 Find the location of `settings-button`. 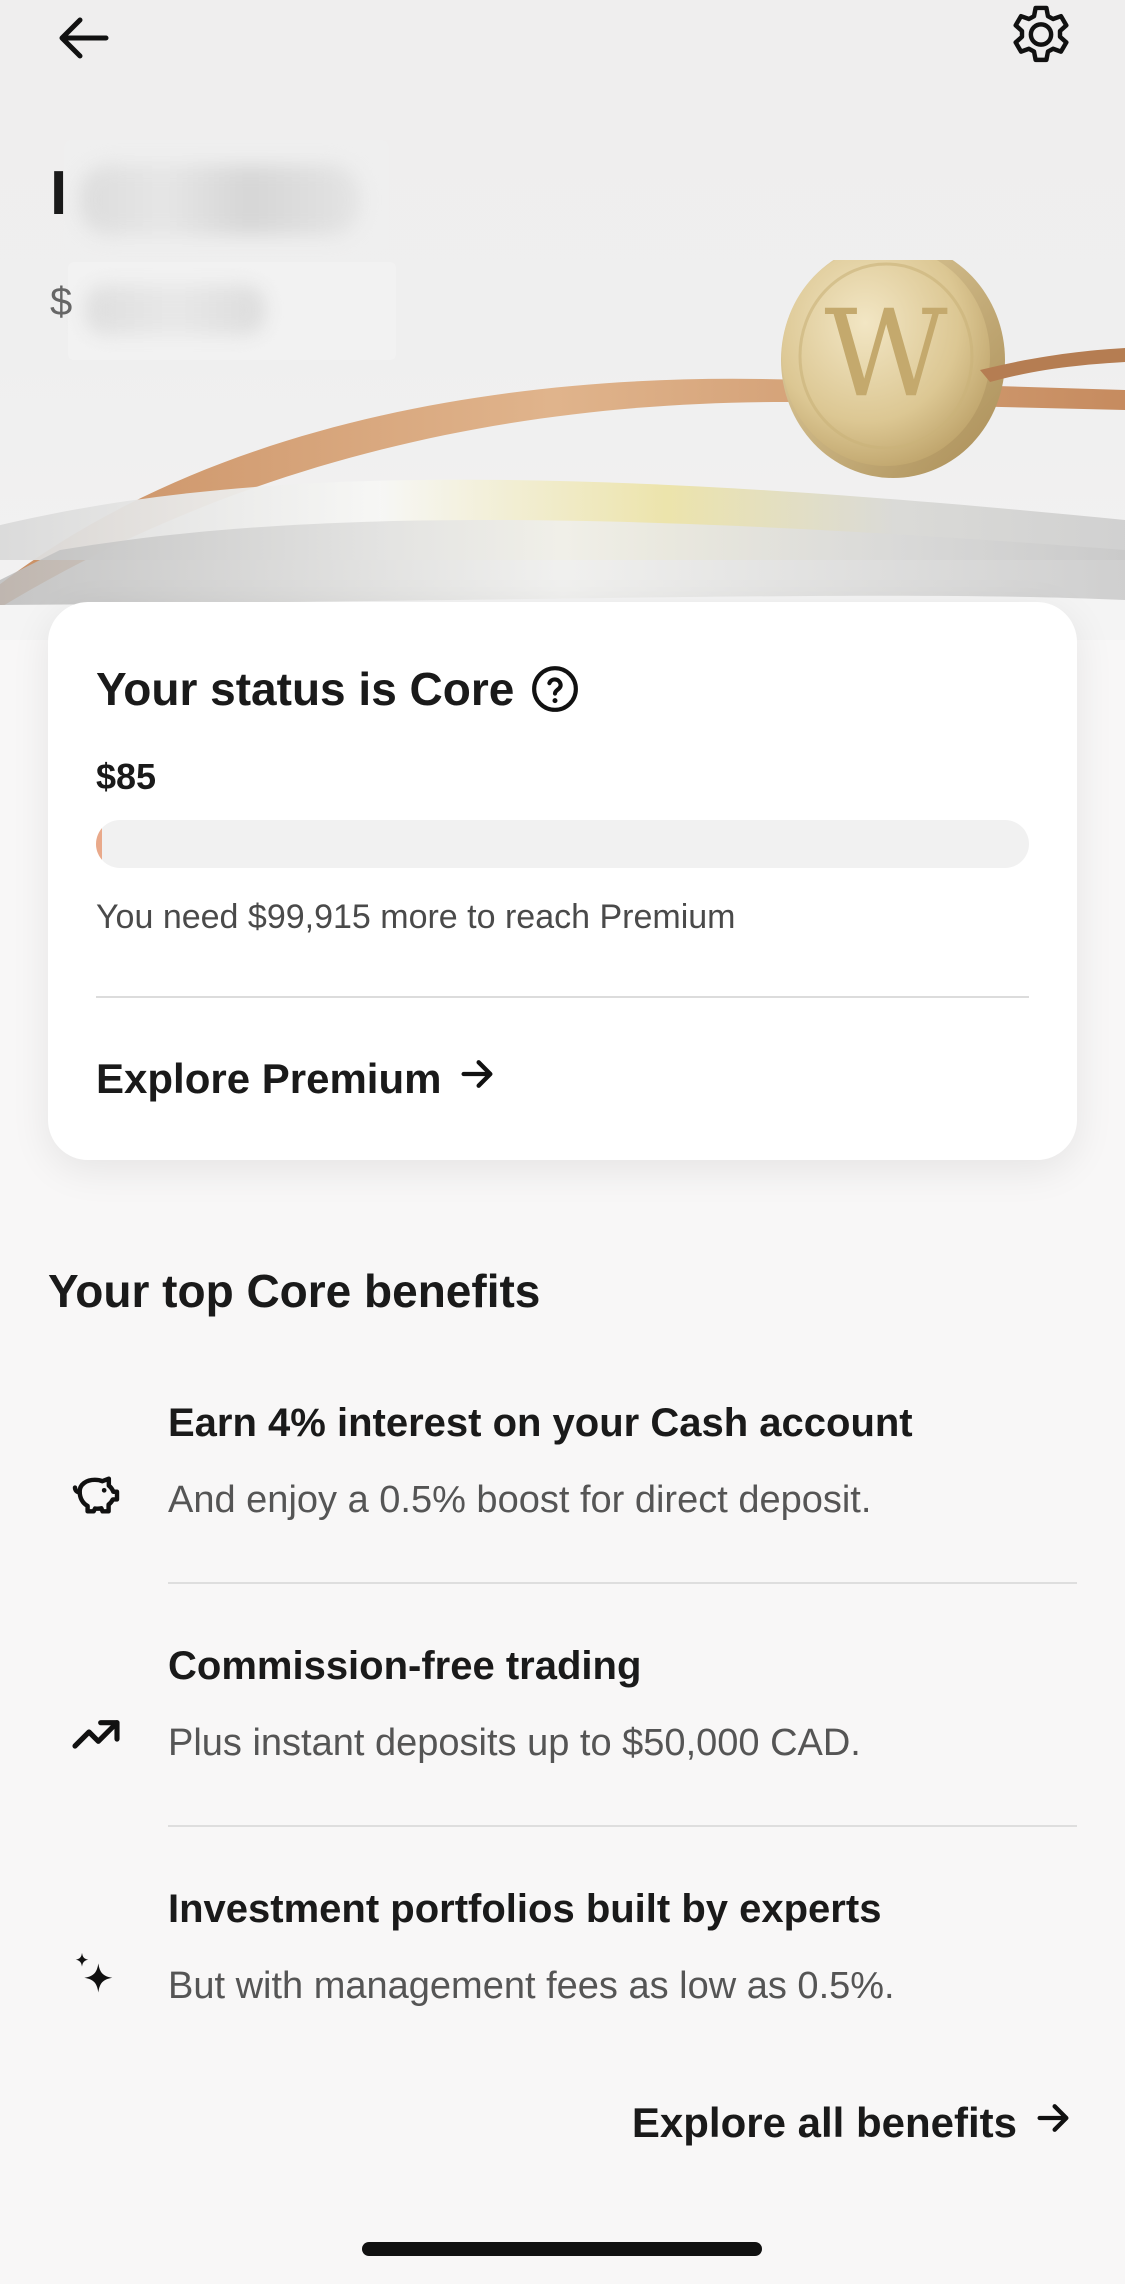

settings-button is located at coordinates (1041, 40).